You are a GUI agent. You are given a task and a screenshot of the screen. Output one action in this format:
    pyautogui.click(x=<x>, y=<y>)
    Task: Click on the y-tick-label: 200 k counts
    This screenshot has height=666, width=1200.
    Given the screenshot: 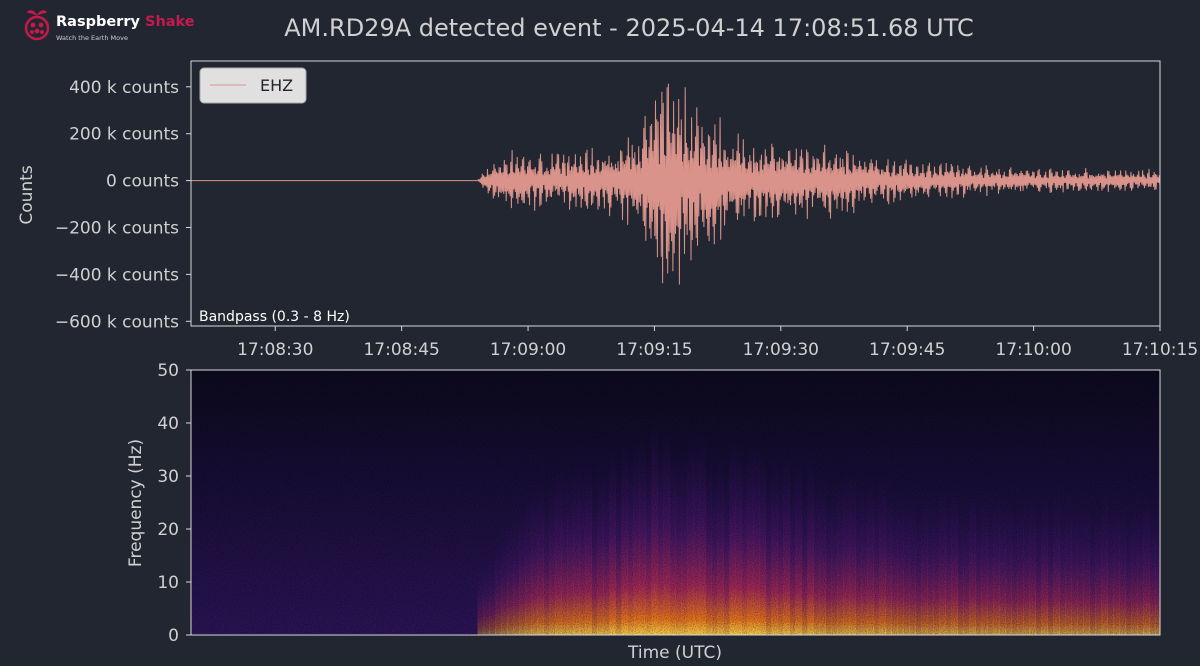 What is the action you would take?
    pyautogui.click(x=124, y=135)
    